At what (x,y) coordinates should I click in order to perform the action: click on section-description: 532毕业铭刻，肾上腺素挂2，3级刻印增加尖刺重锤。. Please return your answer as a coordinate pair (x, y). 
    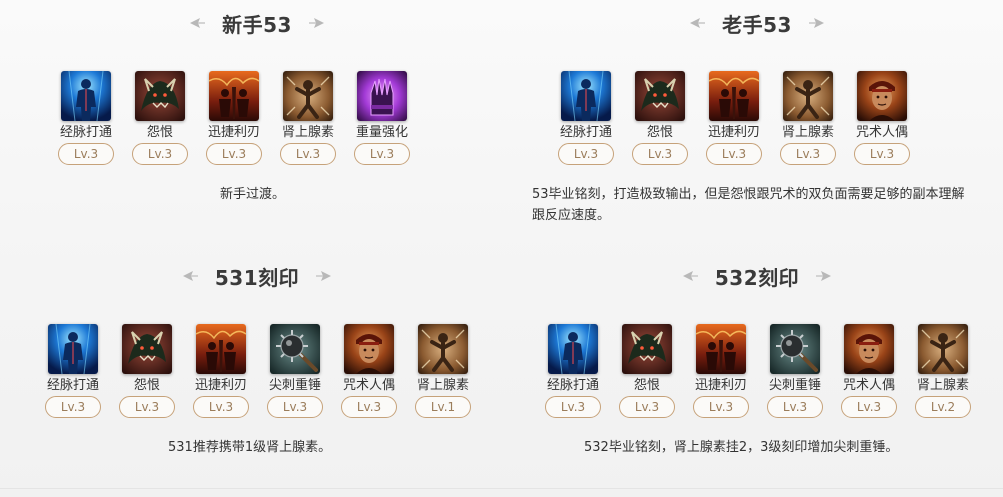
    Looking at the image, I should click on (741, 447).